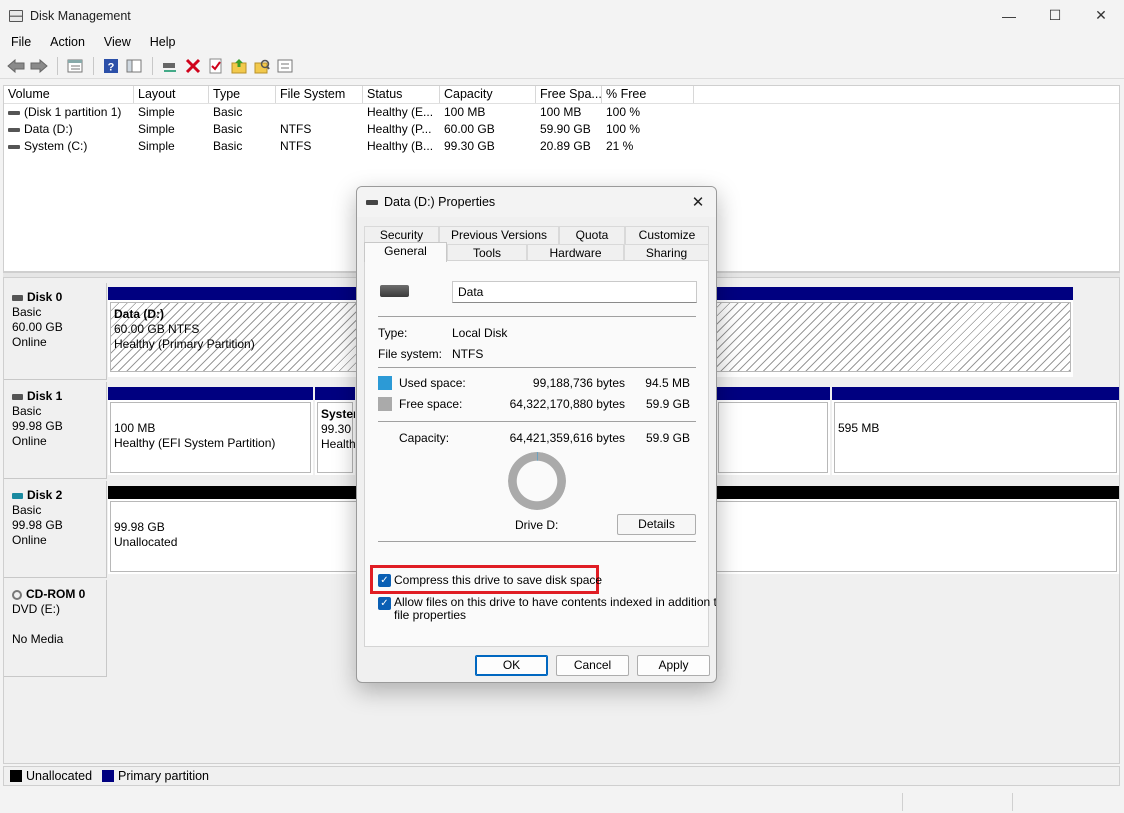 The width and height of the screenshot is (1124, 813). What do you see at coordinates (134, 66) in the screenshot?
I see `console-tree-icon` at bounding box center [134, 66].